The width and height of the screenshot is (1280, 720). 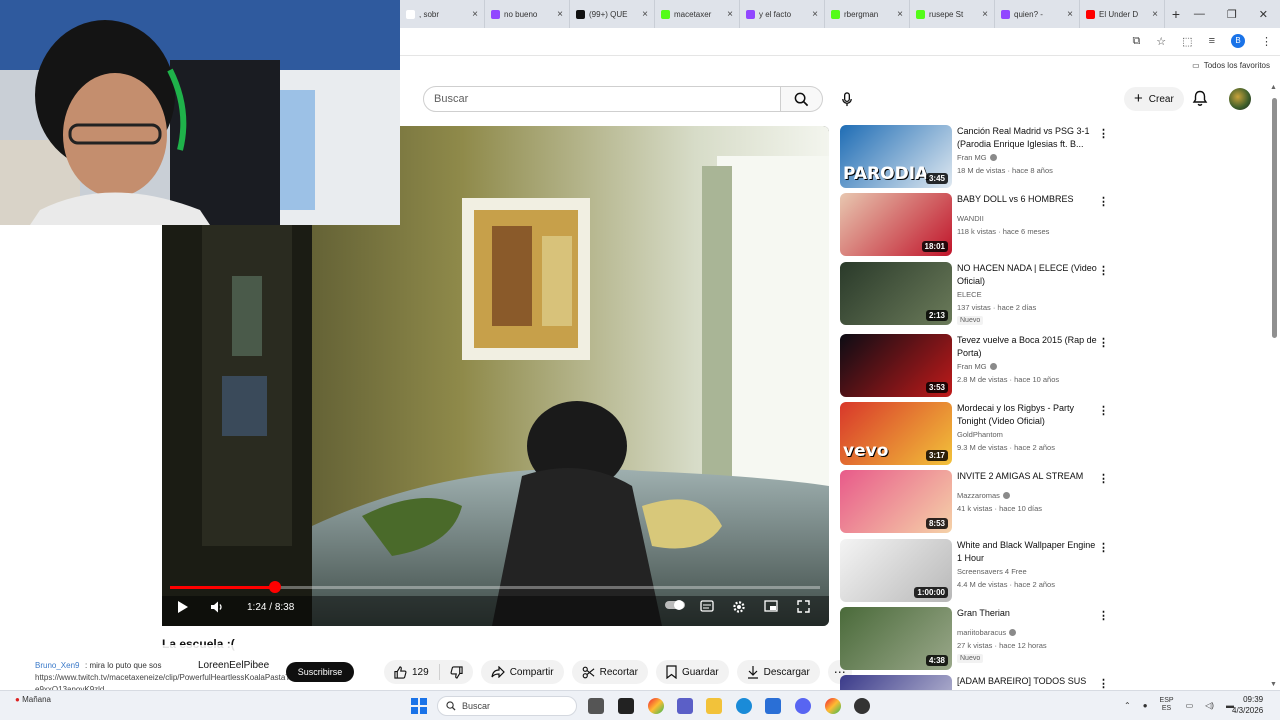 I want to click on browser-tab: El Under D ×, so click(x=1122, y=14).